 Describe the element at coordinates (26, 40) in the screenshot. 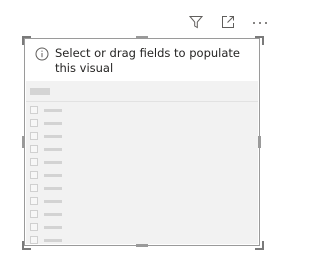

I see `resize-handle-top-left` at that location.